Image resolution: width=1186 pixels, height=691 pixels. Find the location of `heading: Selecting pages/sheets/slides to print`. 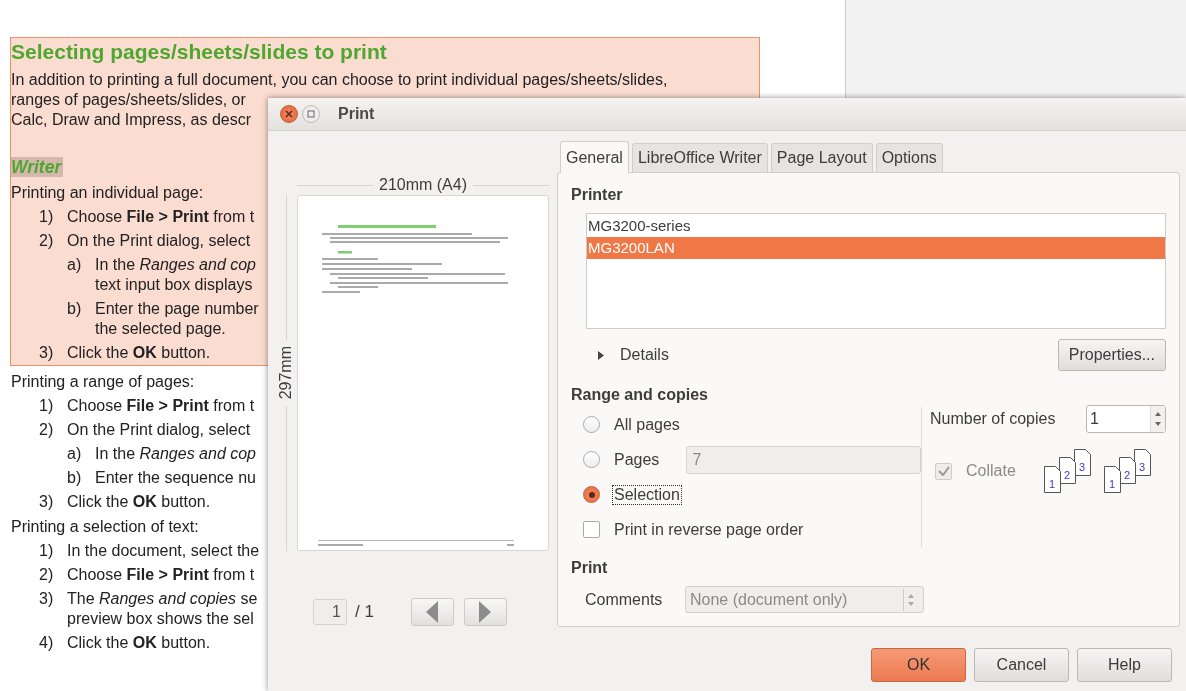

heading: Selecting pages/sheets/slides to print is located at coordinates (199, 52).